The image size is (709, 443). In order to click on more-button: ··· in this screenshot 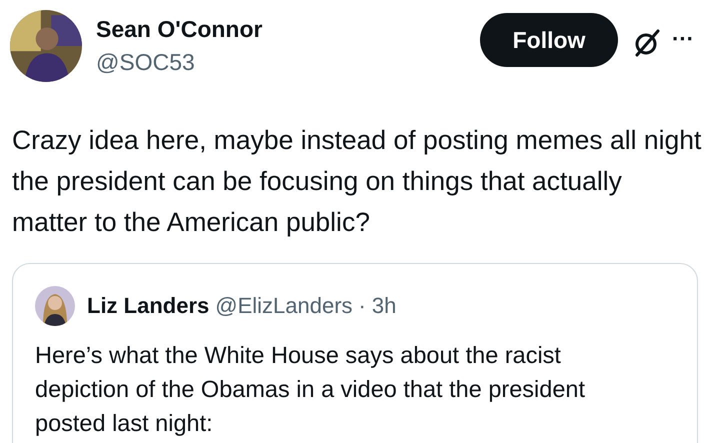, I will do `click(683, 39)`.